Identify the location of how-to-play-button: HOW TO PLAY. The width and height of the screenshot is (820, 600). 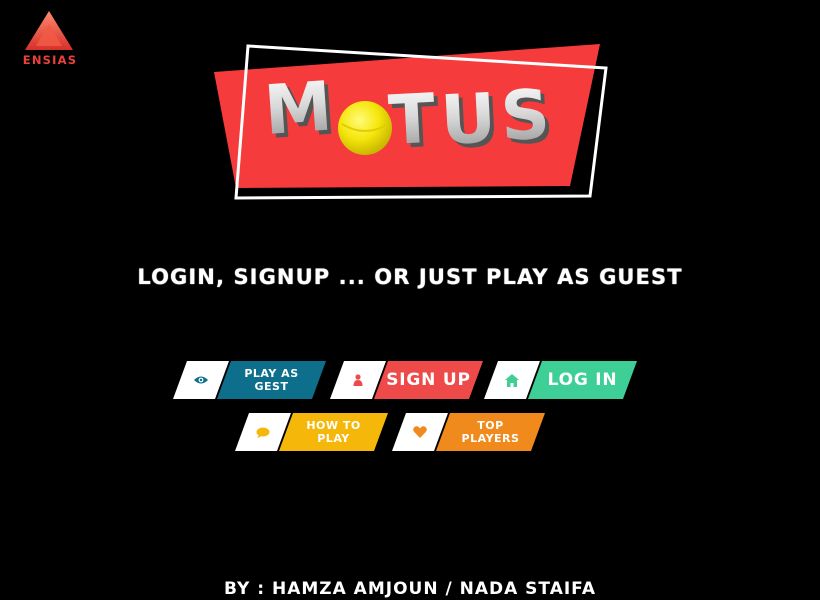
(311, 432).